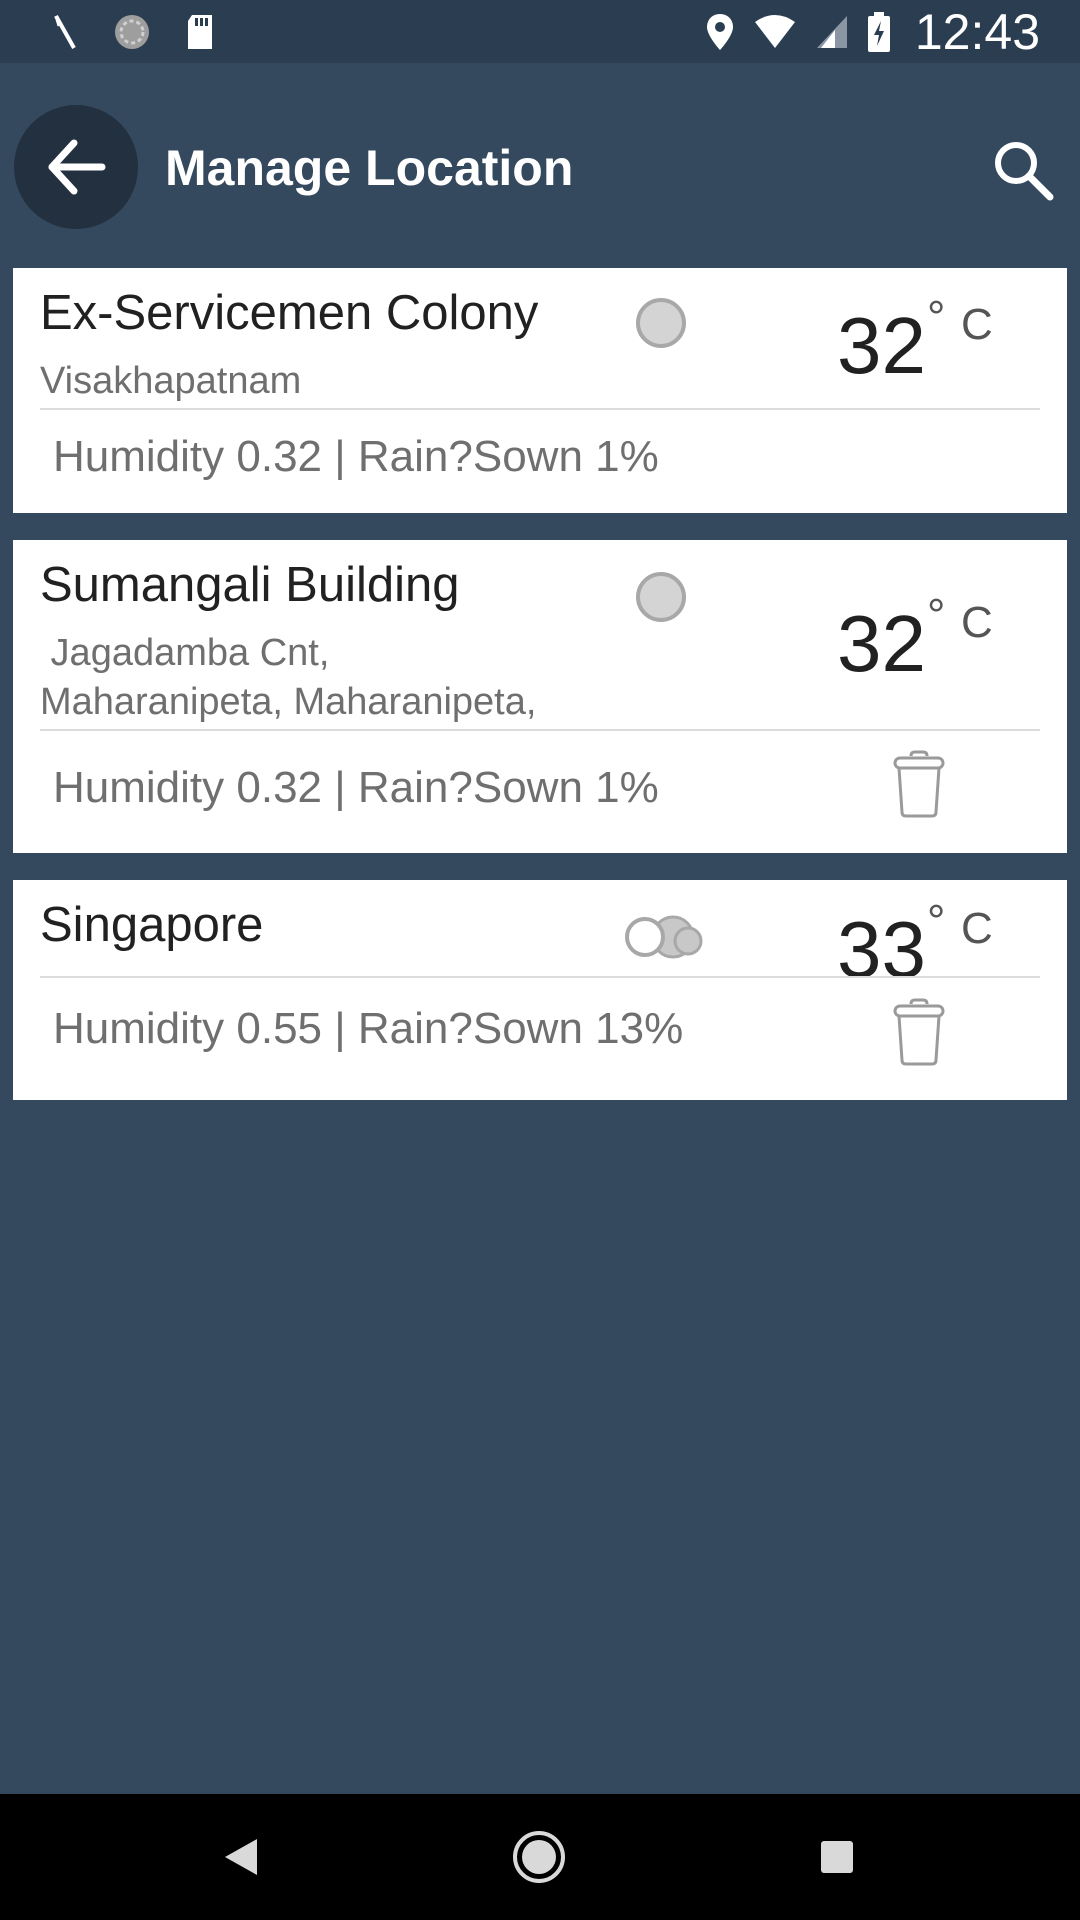  I want to click on temperature-value: 33, so click(881, 949).